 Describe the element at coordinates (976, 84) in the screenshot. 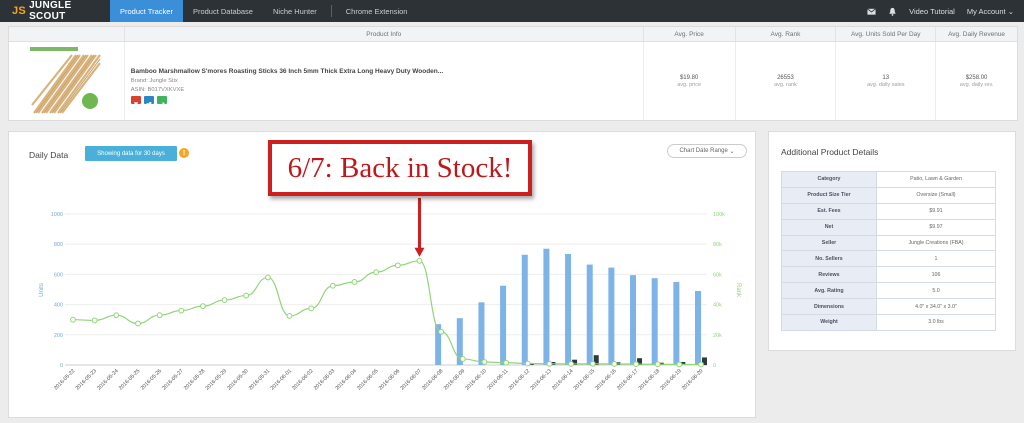

I see `avg-revenue-label: avg. daily rev.` at that location.